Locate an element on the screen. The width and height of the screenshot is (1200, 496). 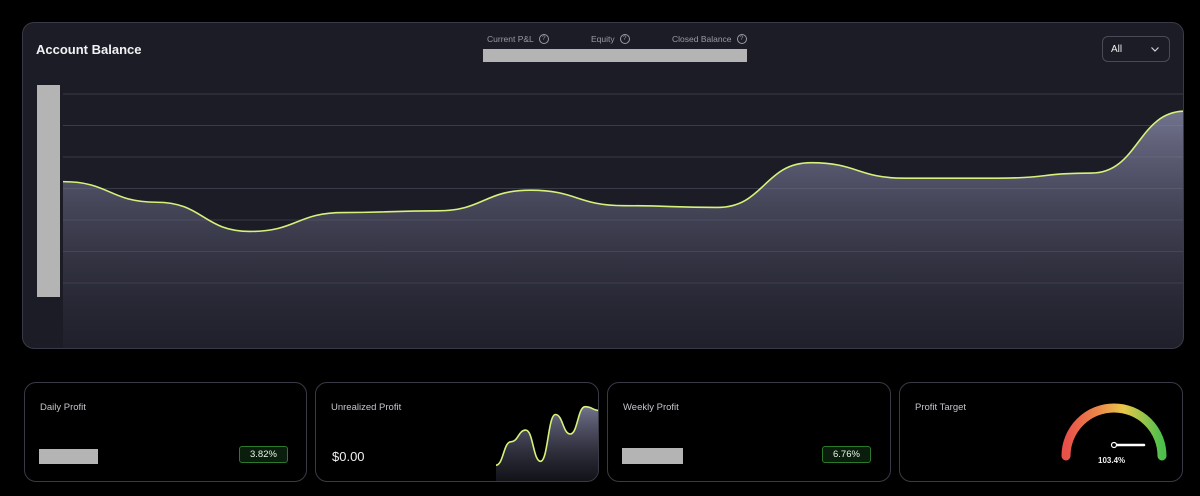
range-select-value: All is located at coordinates (1117, 49).